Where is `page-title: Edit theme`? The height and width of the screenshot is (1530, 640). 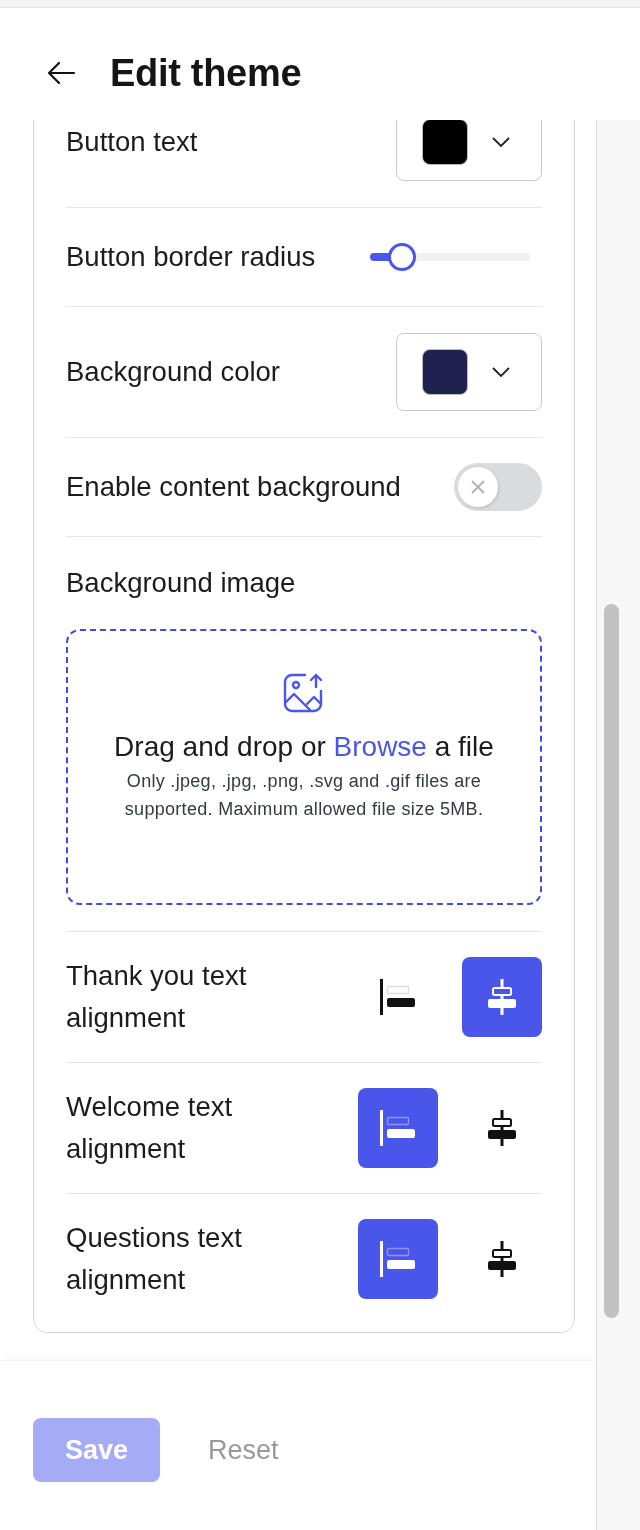 page-title: Edit theme is located at coordinates (206, 73).